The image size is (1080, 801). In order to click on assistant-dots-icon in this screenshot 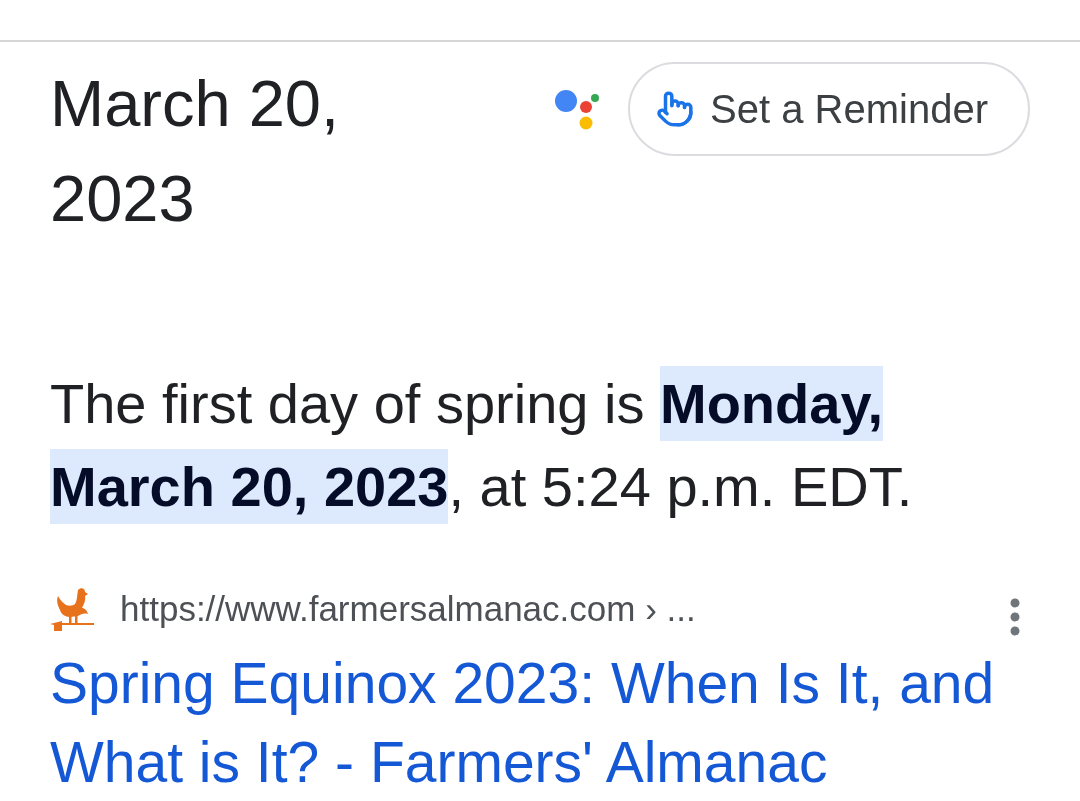, I will do `click(577, 109)`.